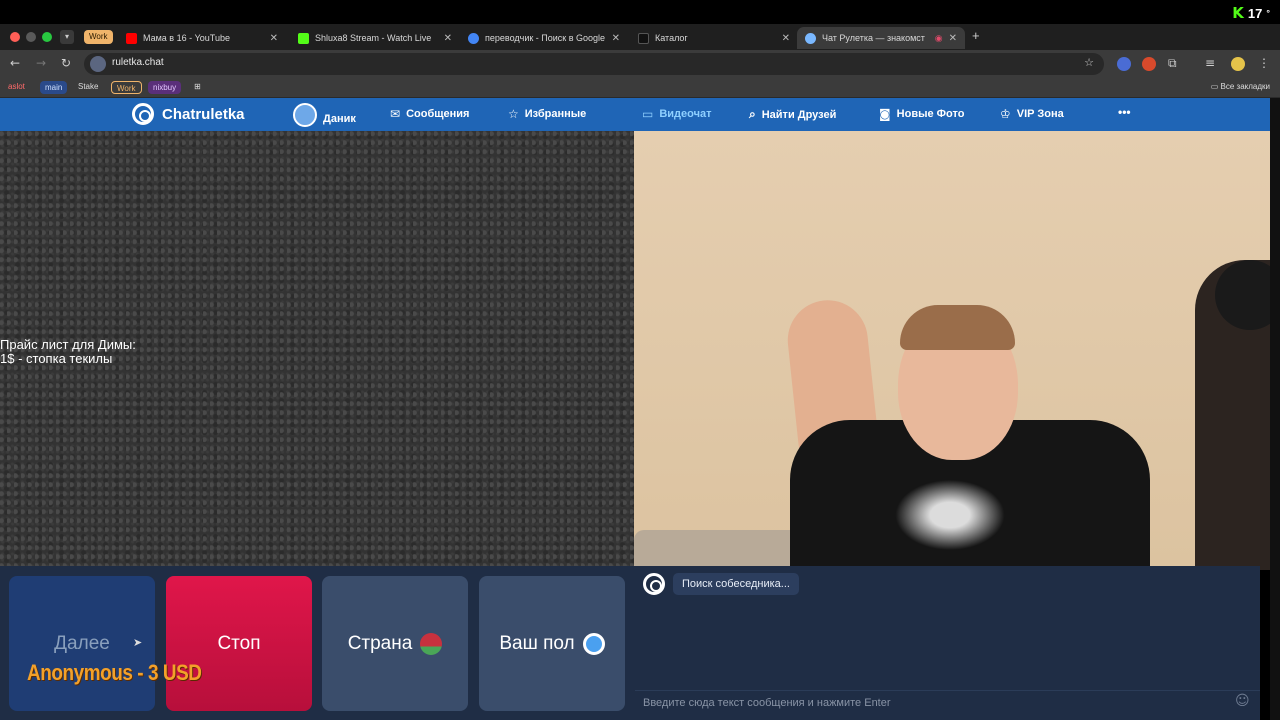 The width and height of the screenshot is (1280, 720). I want to click on price-list-item: 1$ - стопка текилы, so click(56, 358).